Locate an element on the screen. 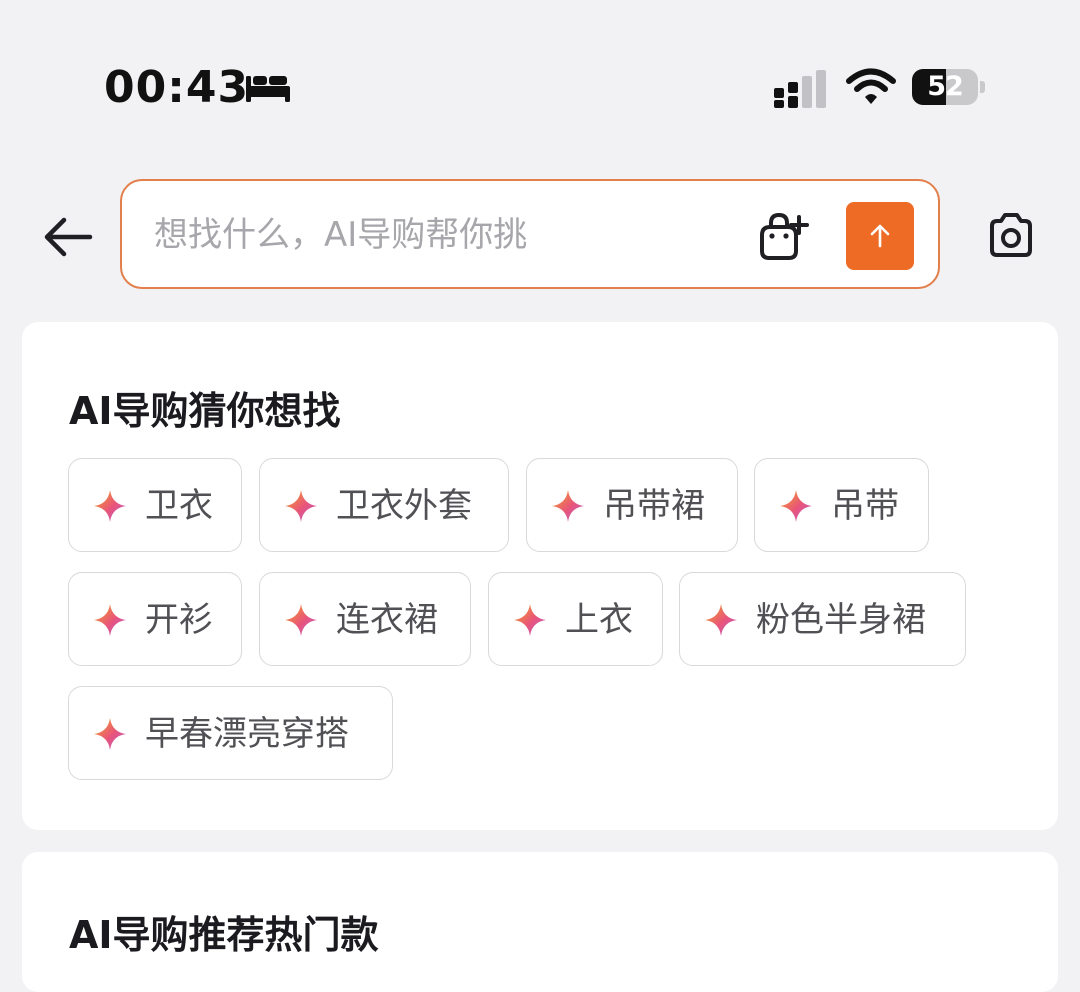  arrow-up-icon is located at coordinates (880, 236).